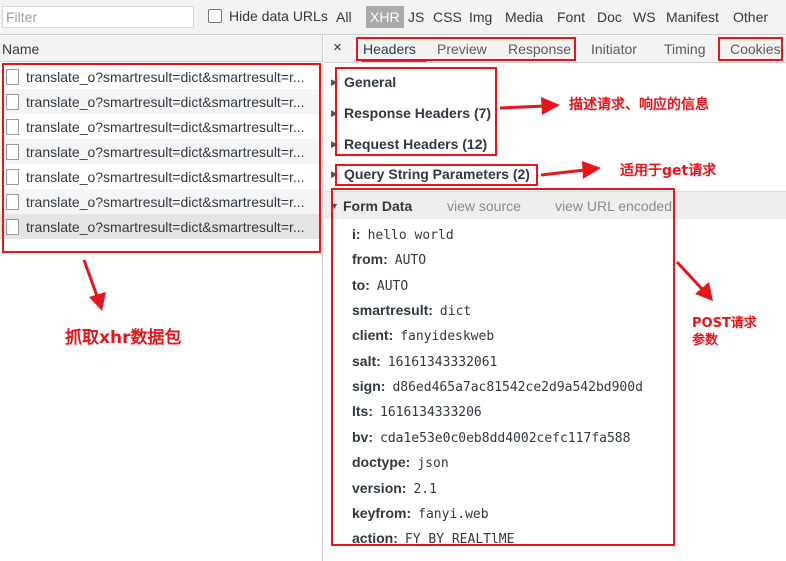 The height and width of the screenshot is (561, 786). What do you see at coordinates (334, 206) in the screenshot?
I see `collapse-triangle-icon: ▼` at bounding box center [334, 206].